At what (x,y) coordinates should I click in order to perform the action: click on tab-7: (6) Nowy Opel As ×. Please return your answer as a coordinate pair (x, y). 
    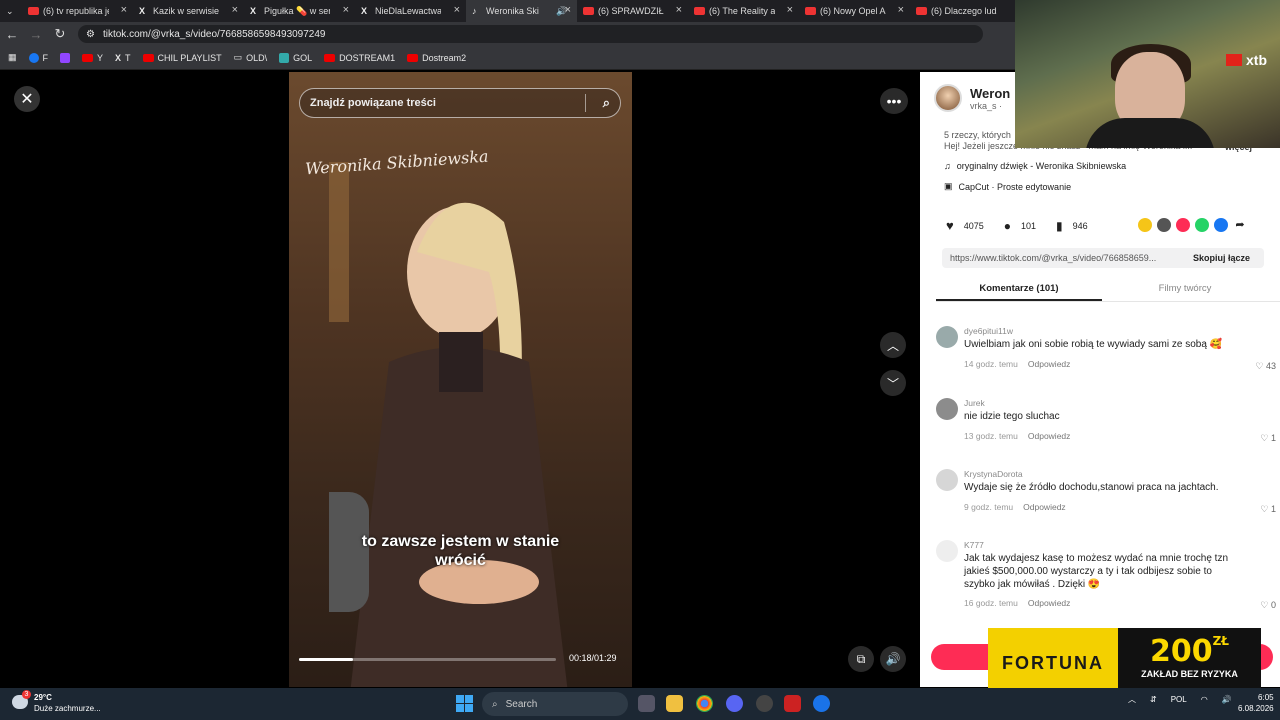
    Looking at the image, I should click on (854, 11).